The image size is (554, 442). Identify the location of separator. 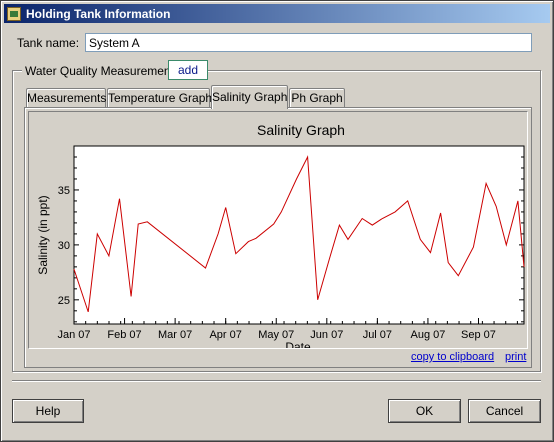
(276, 381).